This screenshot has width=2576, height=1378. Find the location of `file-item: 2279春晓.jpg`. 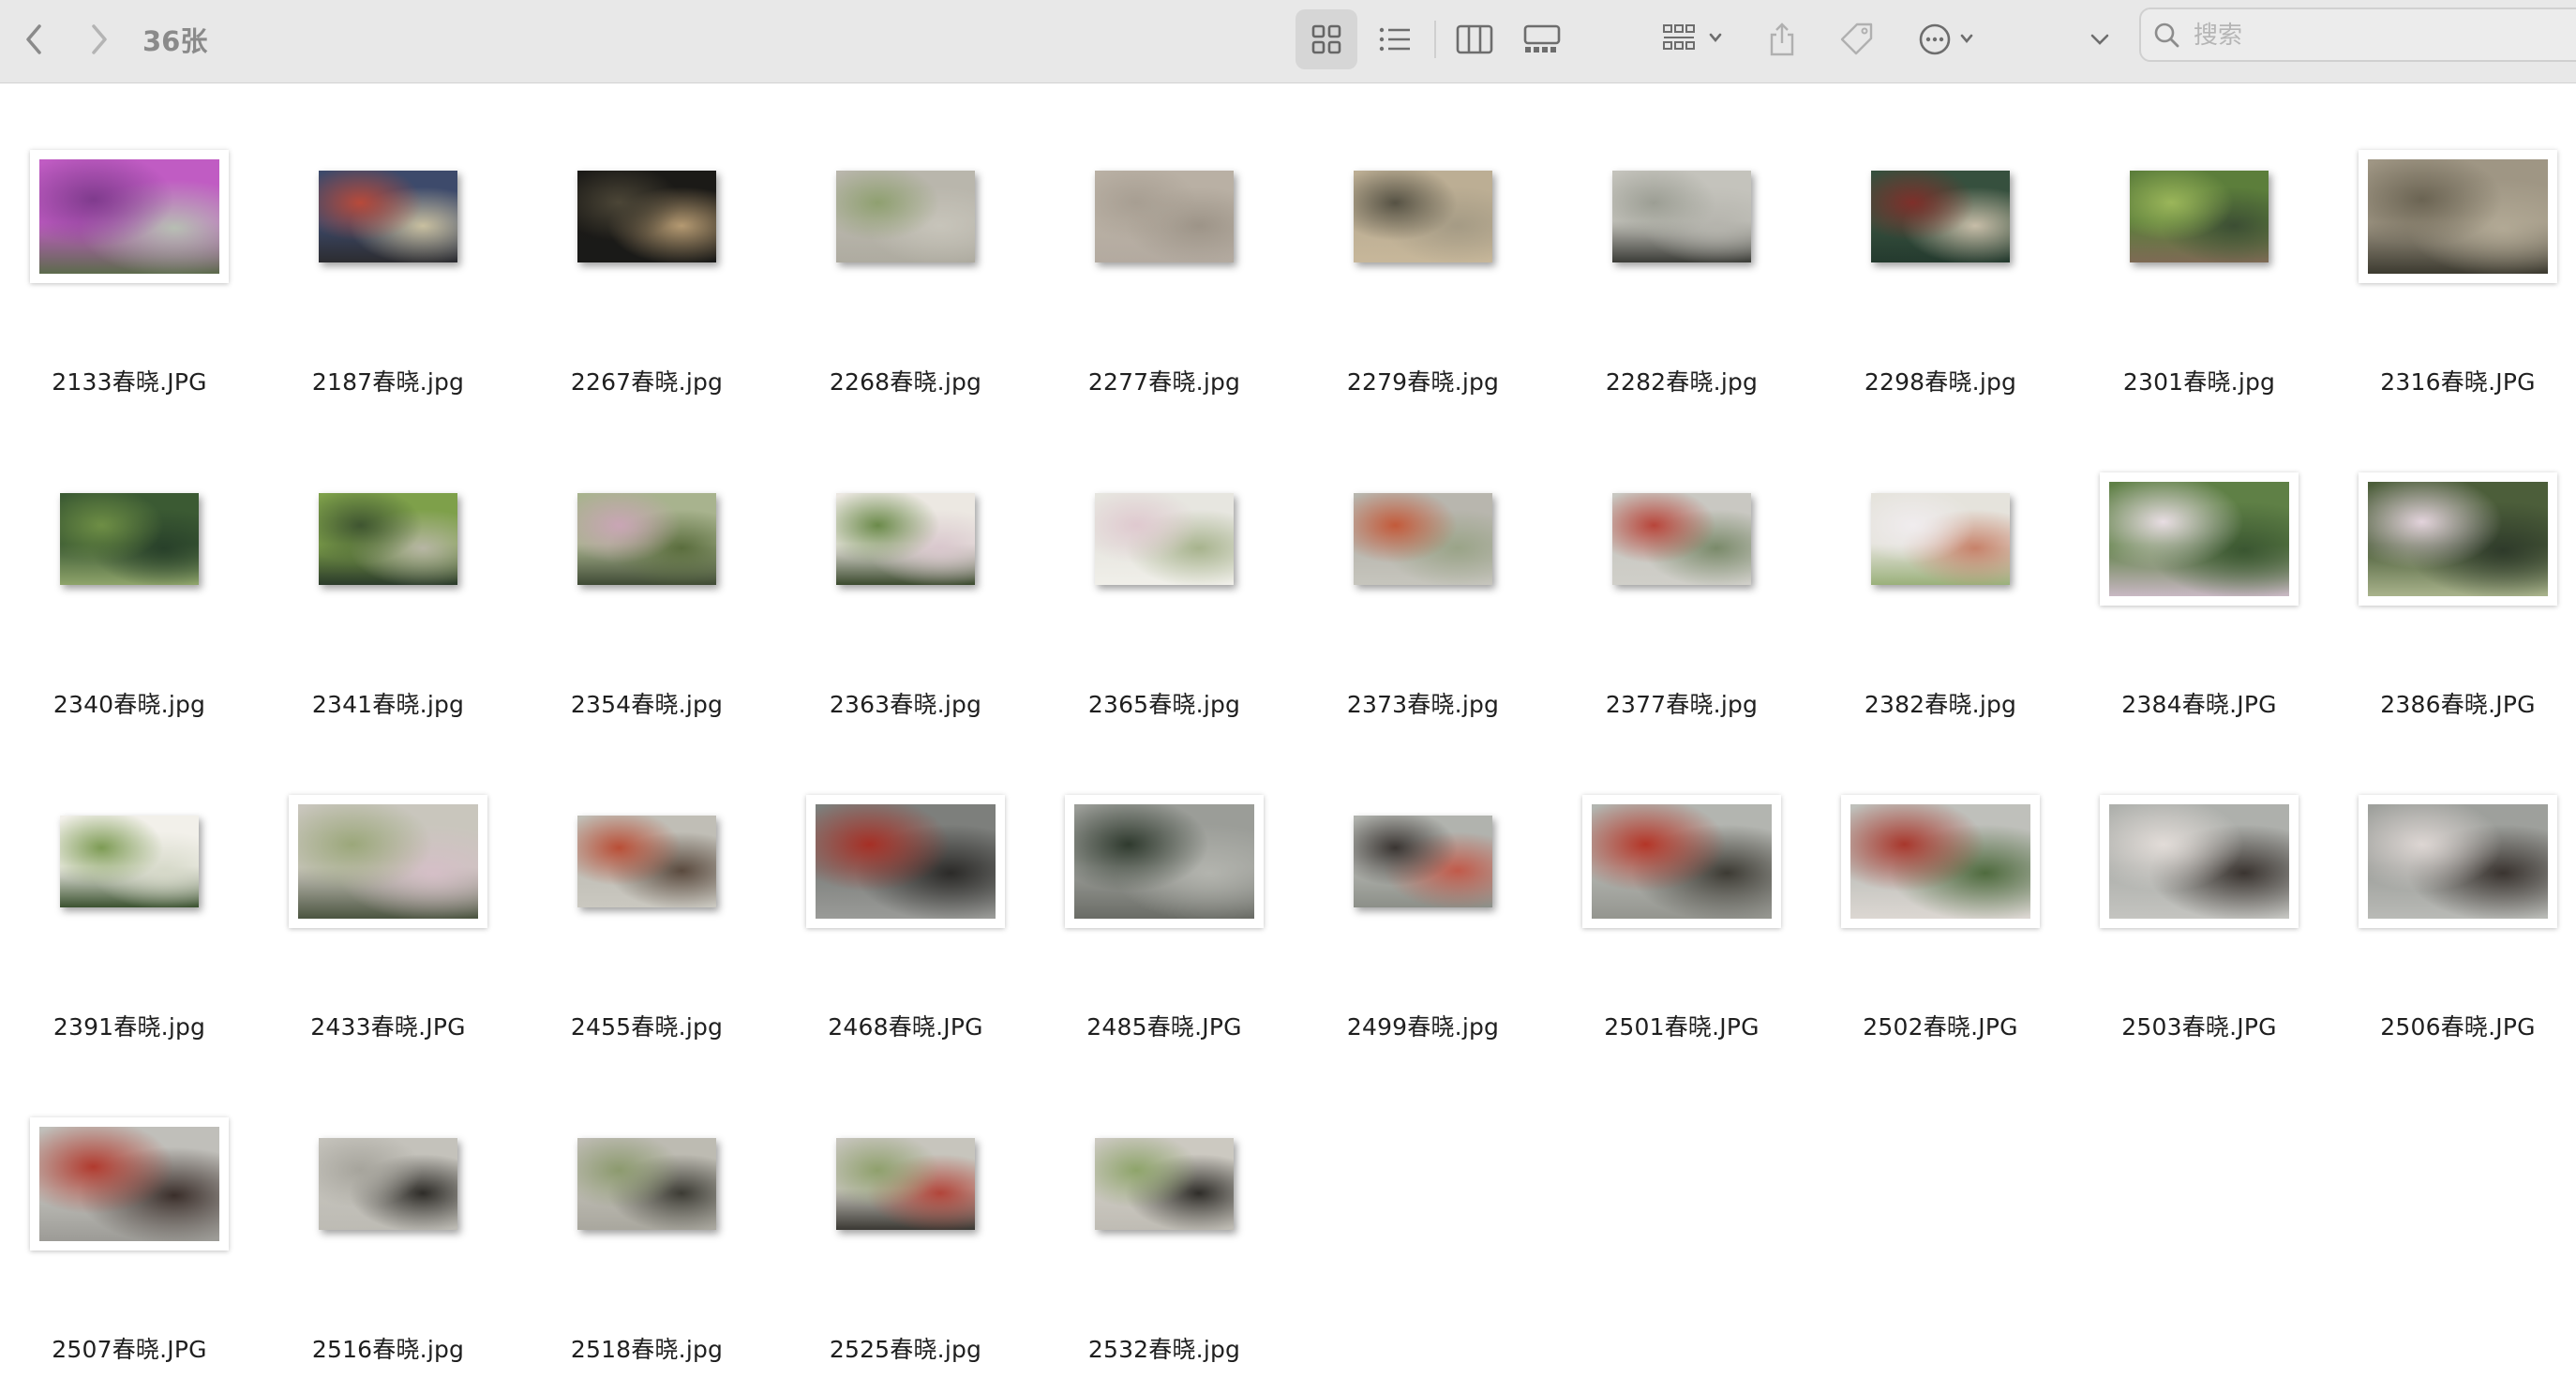

file-item: 2279春晓.jpg is located at coordinates (1423, 253).